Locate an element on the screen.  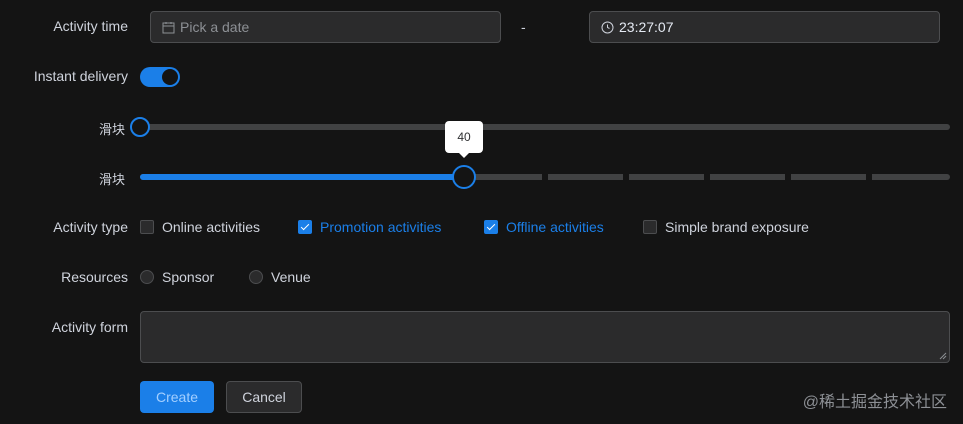
resize-handle-icon is located at coordinates (943, 356).